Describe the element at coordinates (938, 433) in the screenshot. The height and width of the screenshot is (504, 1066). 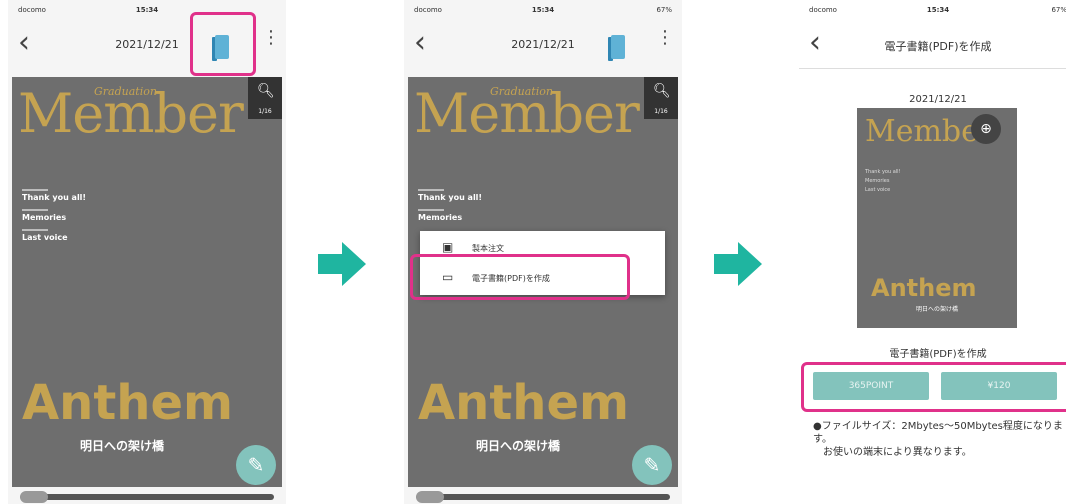
I see `note-line: ●ファイルサイズ：2Mbytes〜50Mbytes程度になります。` at that location.